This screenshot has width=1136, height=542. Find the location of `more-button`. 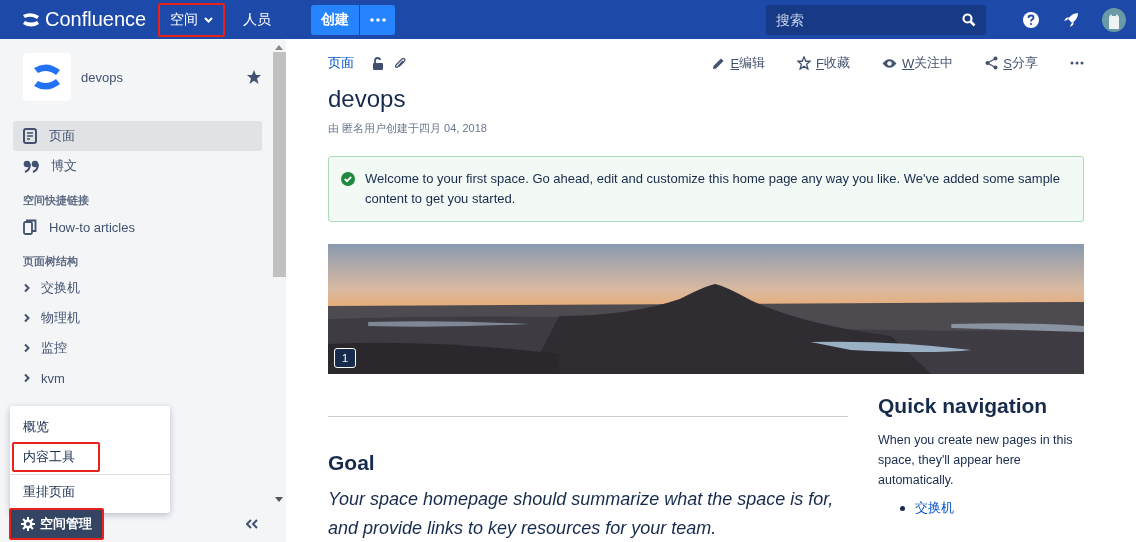

more-button is located at coordinates (378, 19).